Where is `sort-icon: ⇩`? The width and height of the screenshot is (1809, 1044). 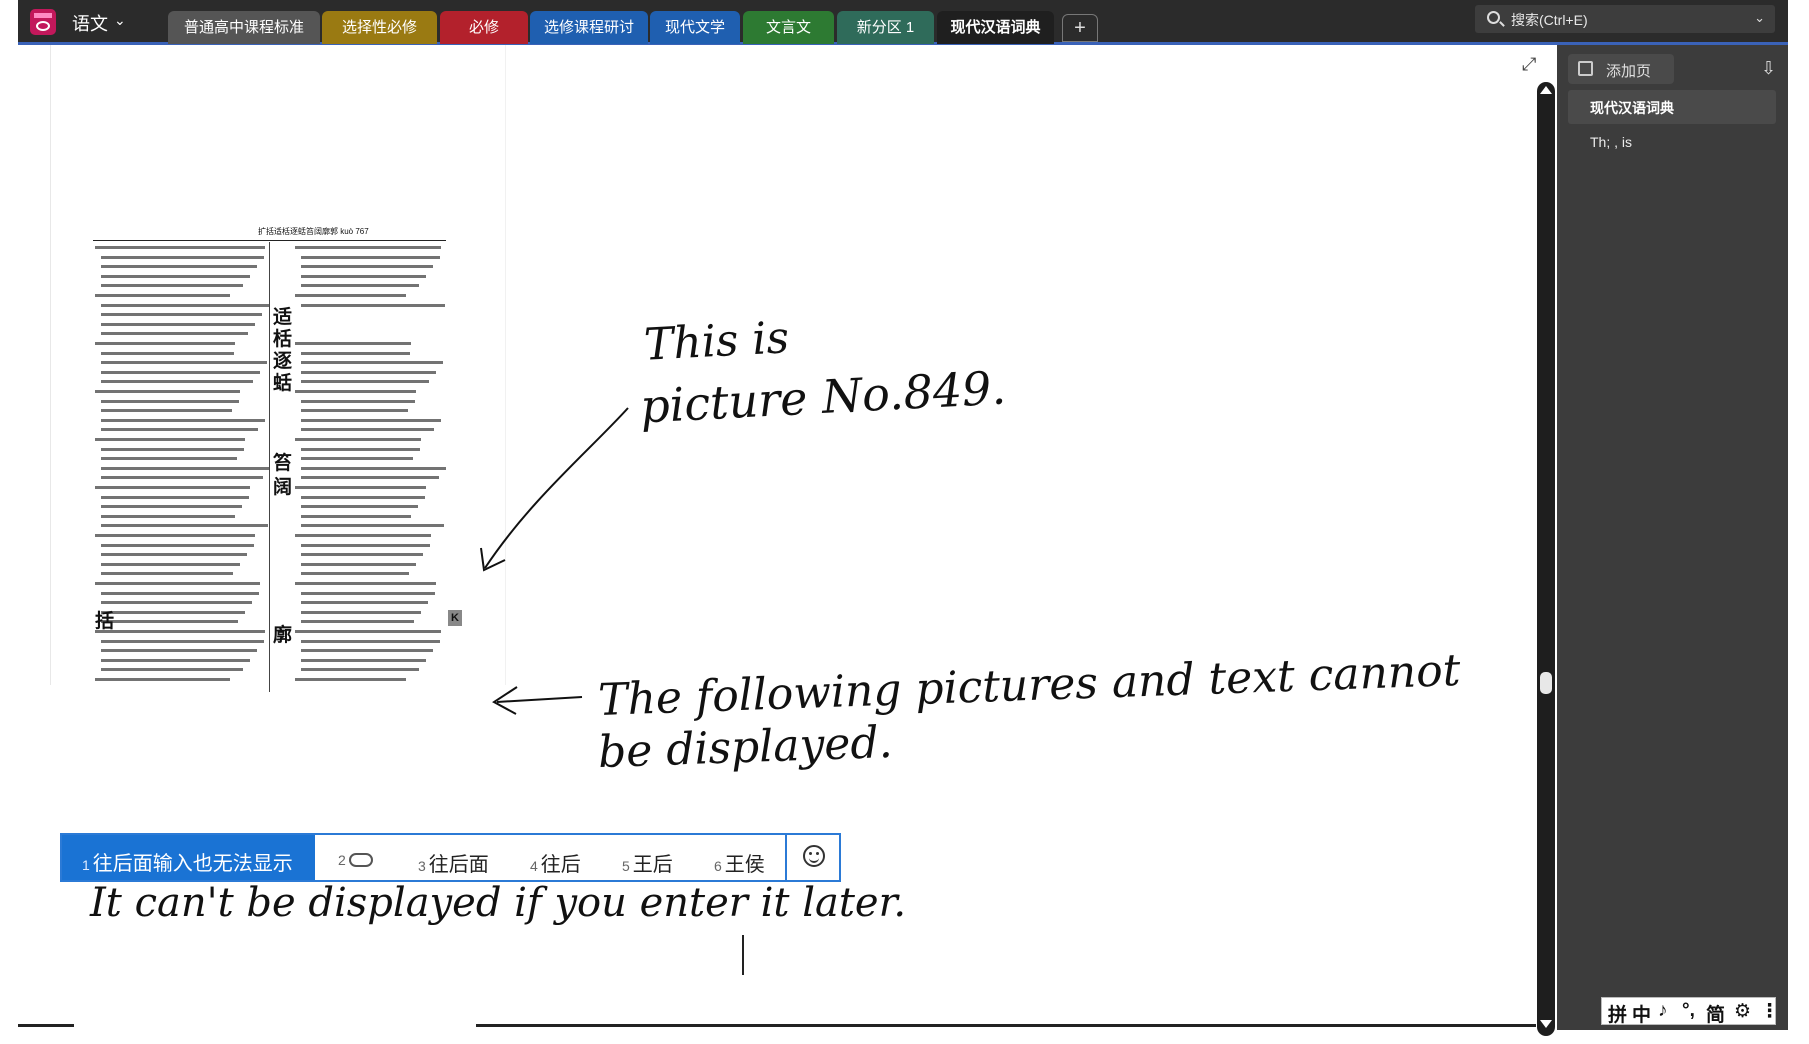 sort-icon: ⇩ is located at coordinates (1768, 68).